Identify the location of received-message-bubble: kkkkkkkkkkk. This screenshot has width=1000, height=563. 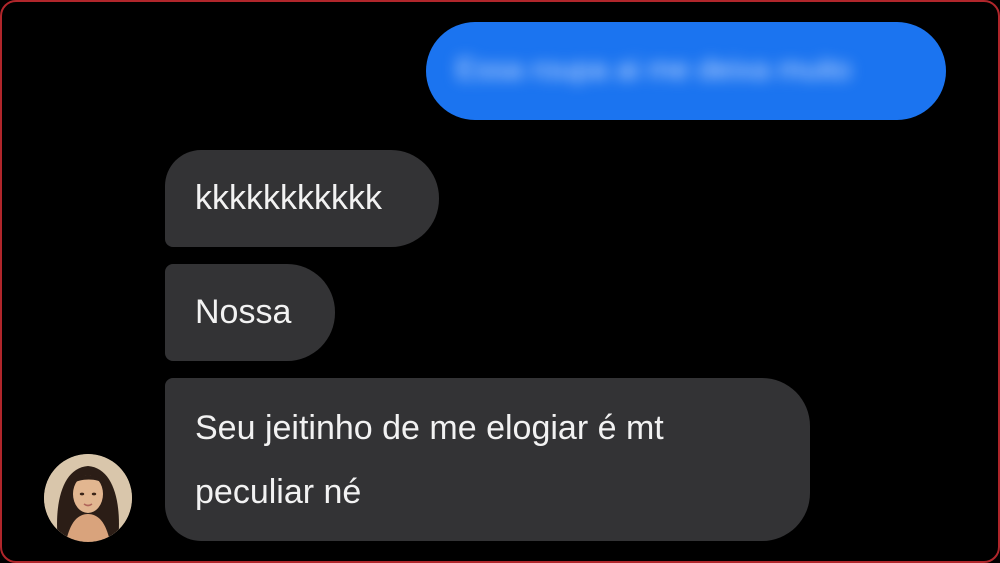
(302, 198).